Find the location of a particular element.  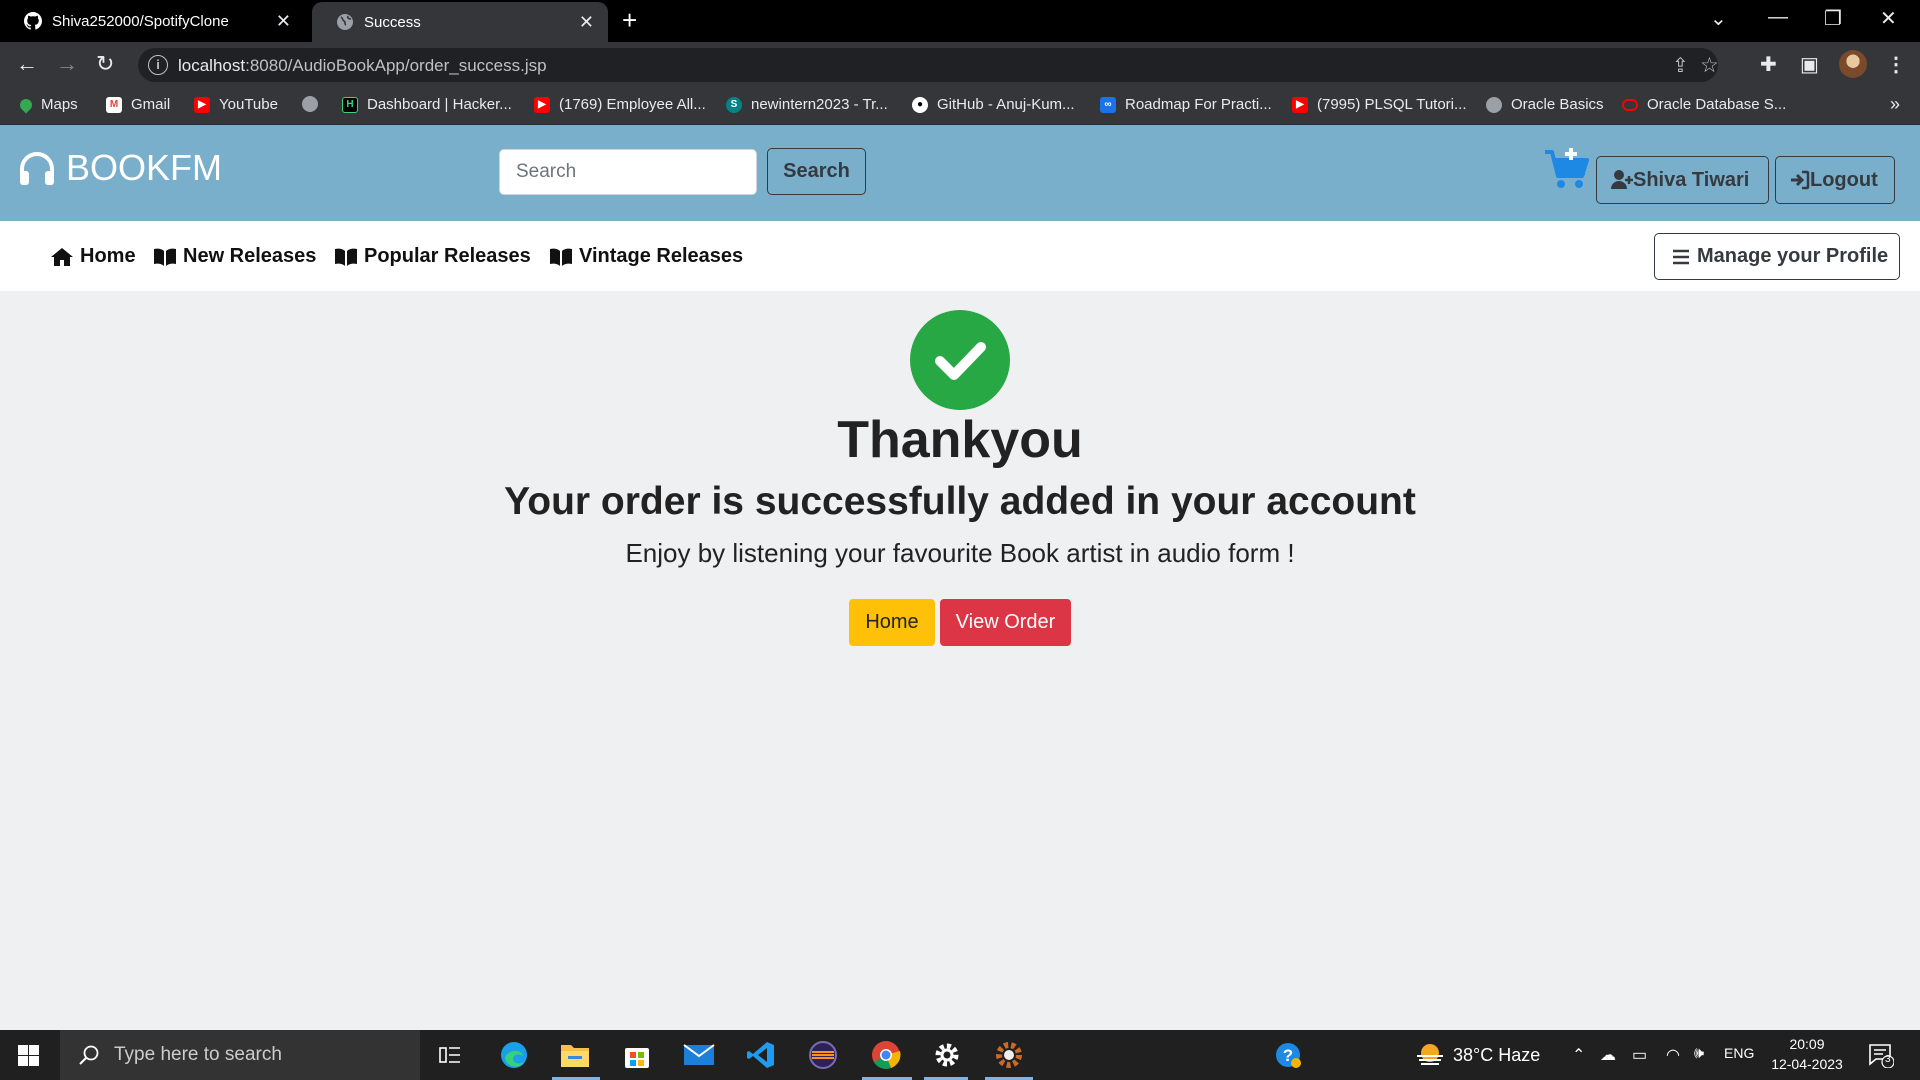

github-icon is located at coordinates (33, 21).